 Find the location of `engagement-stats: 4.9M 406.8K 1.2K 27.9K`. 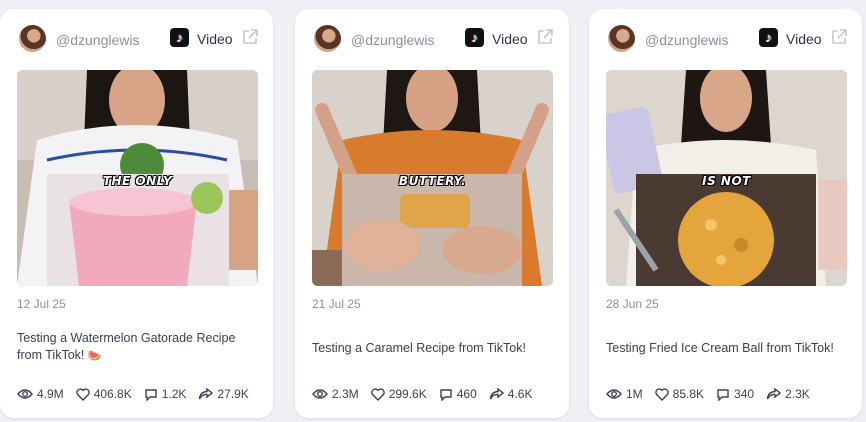

engagement-stats: 4.9M 406.8K 1.2K 27.9K is located at coordinates (139, 394).